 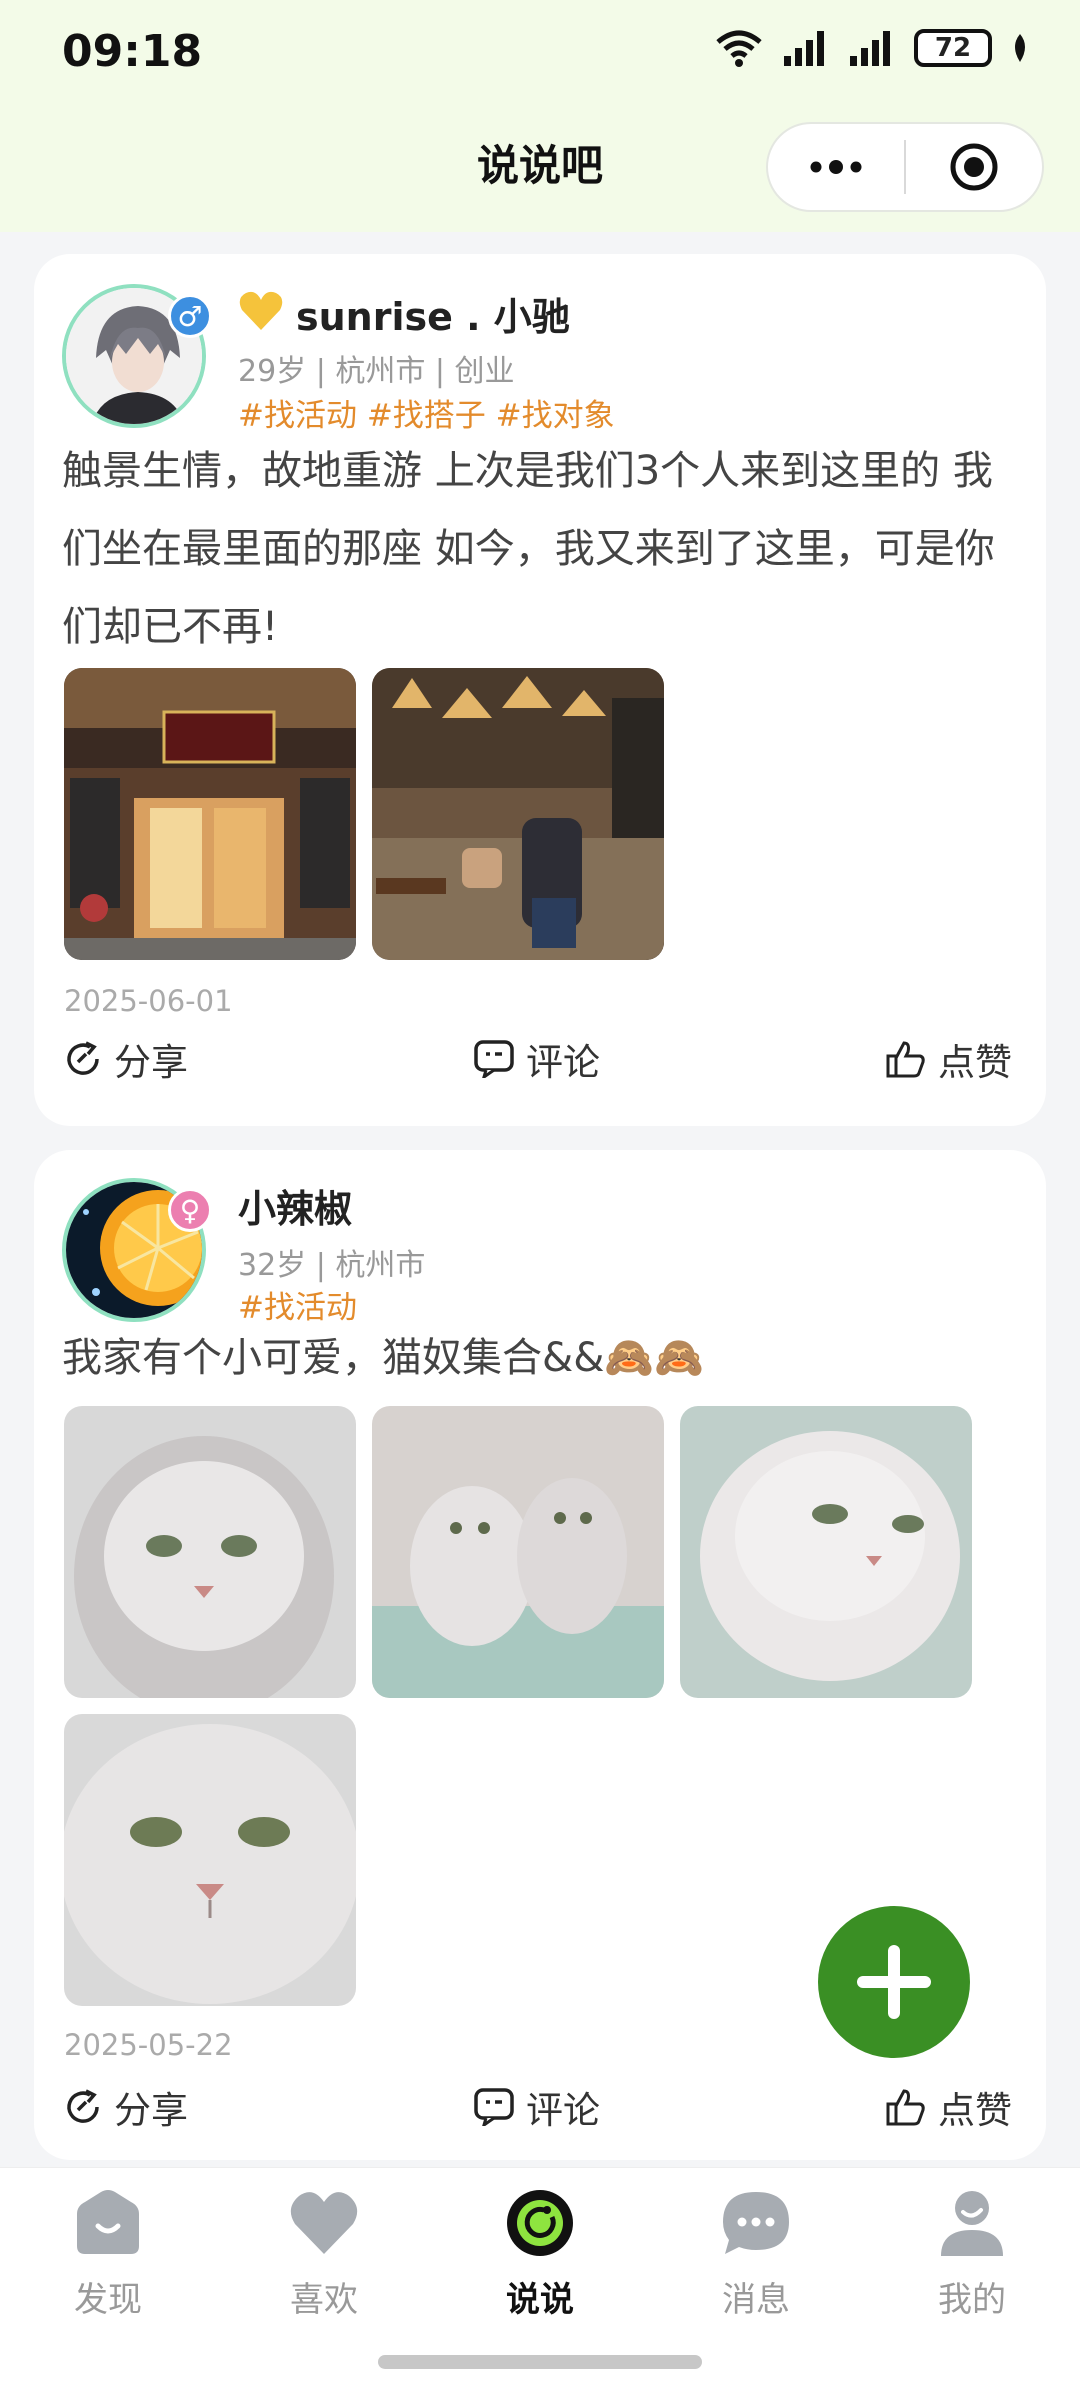 I want to click on post-date: 2025-06-01, so click(x=148, y=1001).